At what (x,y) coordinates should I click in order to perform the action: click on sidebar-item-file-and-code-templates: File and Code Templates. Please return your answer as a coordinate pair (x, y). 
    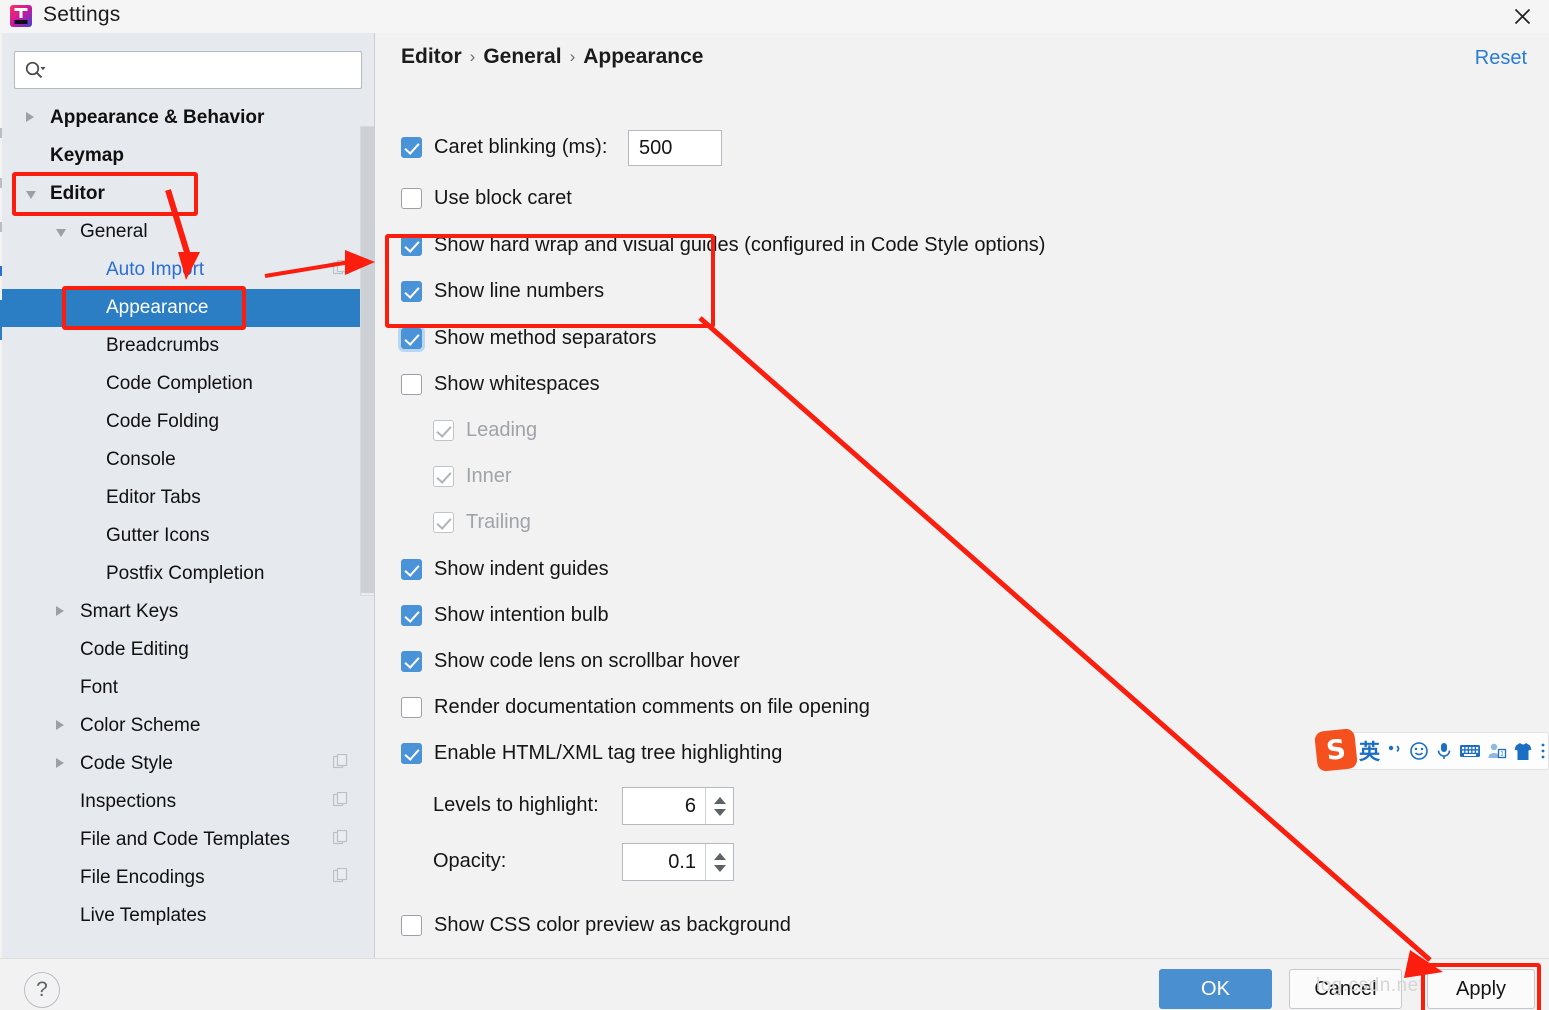
    Looking at the image, I should click on (188, 840).